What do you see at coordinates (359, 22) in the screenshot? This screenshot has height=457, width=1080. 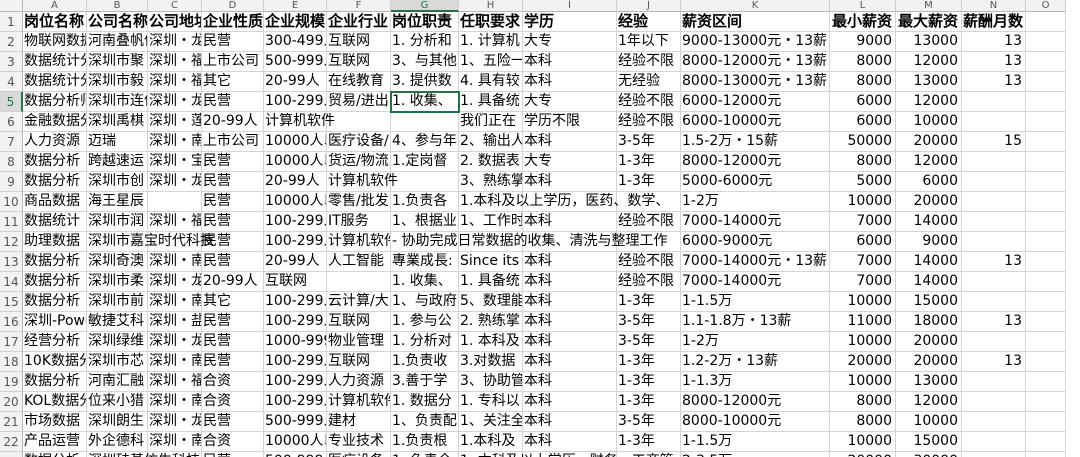 I see `header-cell: 企业行业` at bounding box center [359, 22].